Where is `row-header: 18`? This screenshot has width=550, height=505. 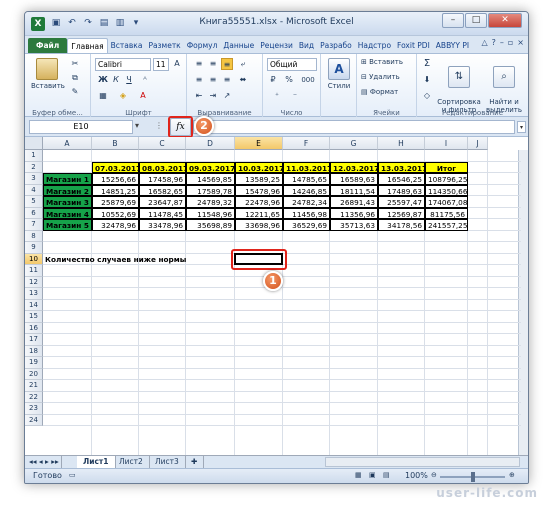
row-header: 18 is located at coordinates (34, 351).